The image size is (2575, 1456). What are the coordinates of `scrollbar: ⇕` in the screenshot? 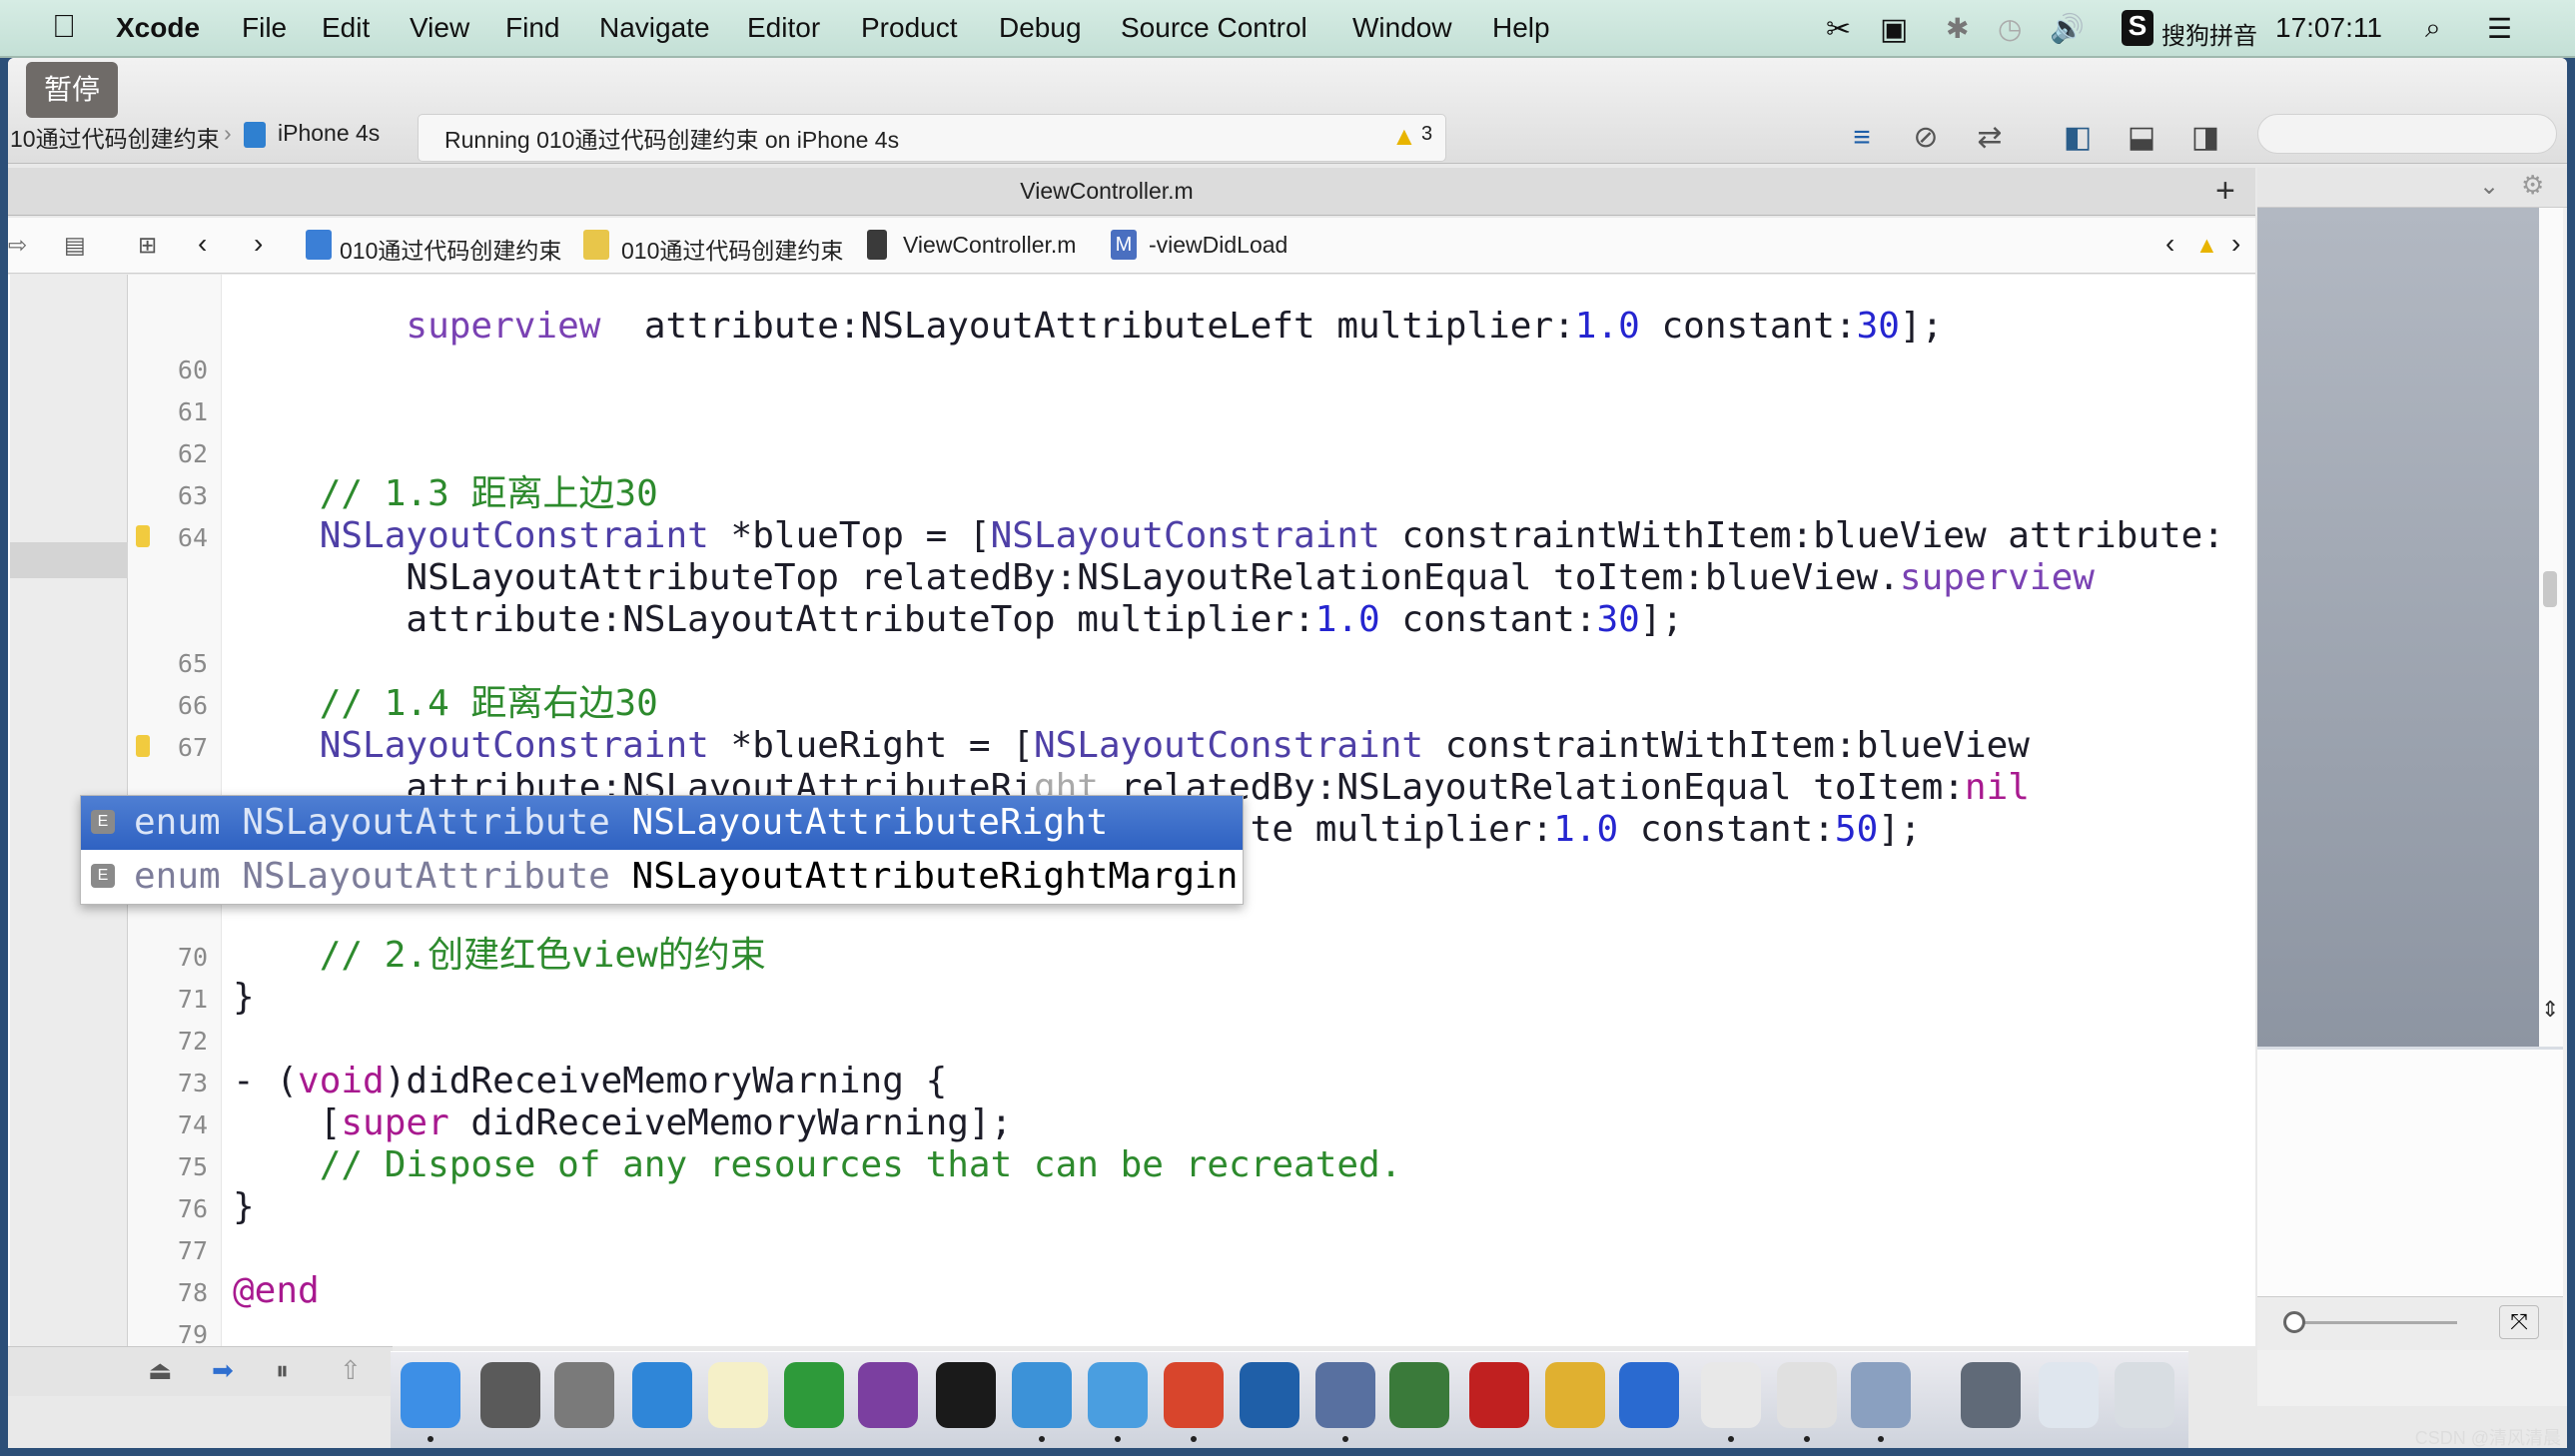 It's located at (2551, 627).